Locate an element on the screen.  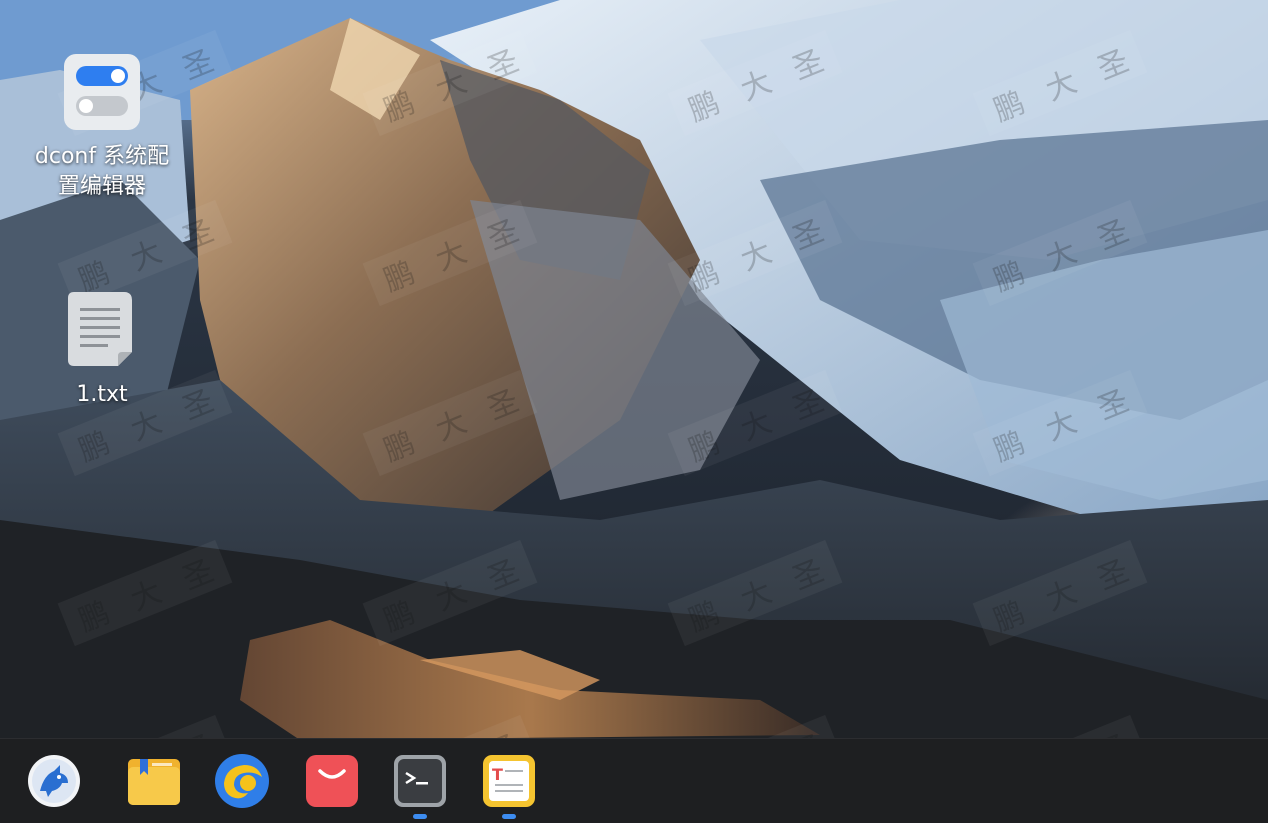
dock-item-start-menu is located at coordinates (54, 781).